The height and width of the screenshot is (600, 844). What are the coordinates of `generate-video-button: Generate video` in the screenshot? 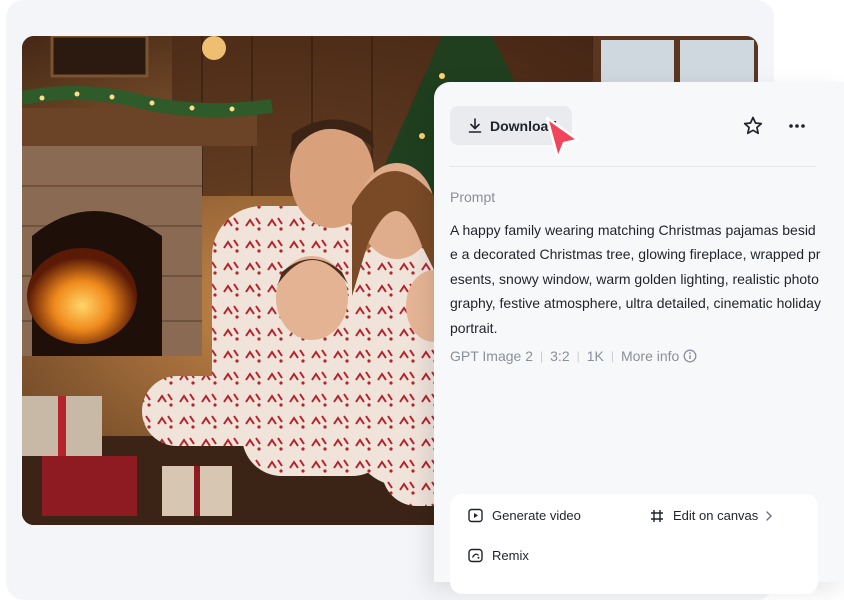 It's located at (524, 515).